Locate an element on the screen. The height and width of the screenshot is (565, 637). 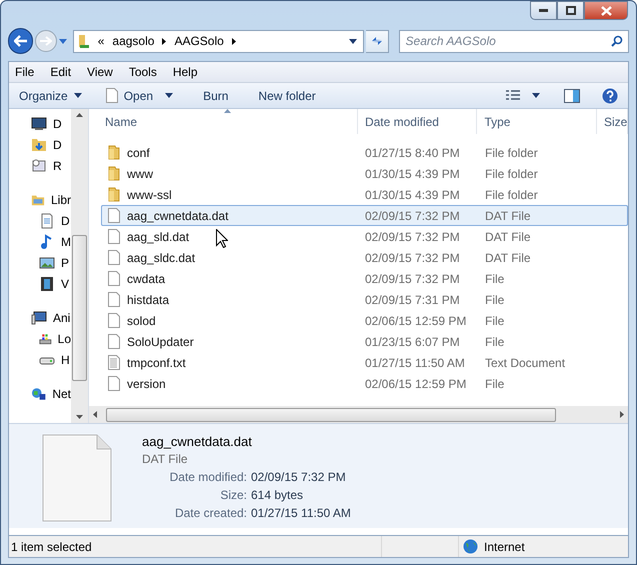
close-button is located at coordinates (606, 10).